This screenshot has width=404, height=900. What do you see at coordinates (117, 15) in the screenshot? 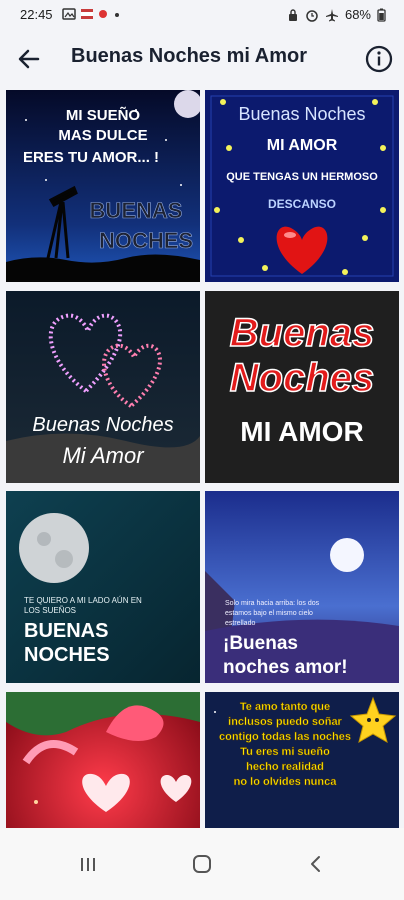
I see `dot-icon` at bounding box center [117, 15].